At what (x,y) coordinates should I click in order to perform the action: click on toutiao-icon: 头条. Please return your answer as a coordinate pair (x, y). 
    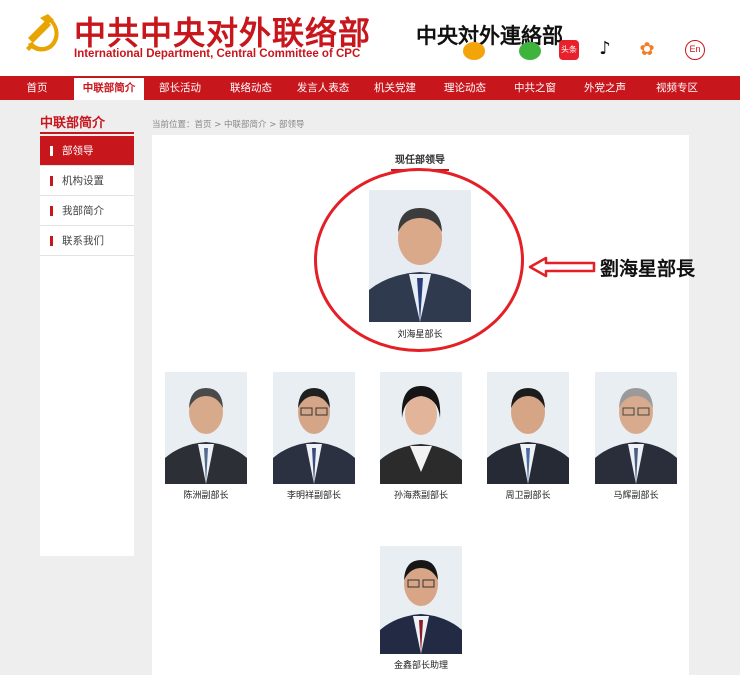
    Looking at the image, I should click on (569, 50).